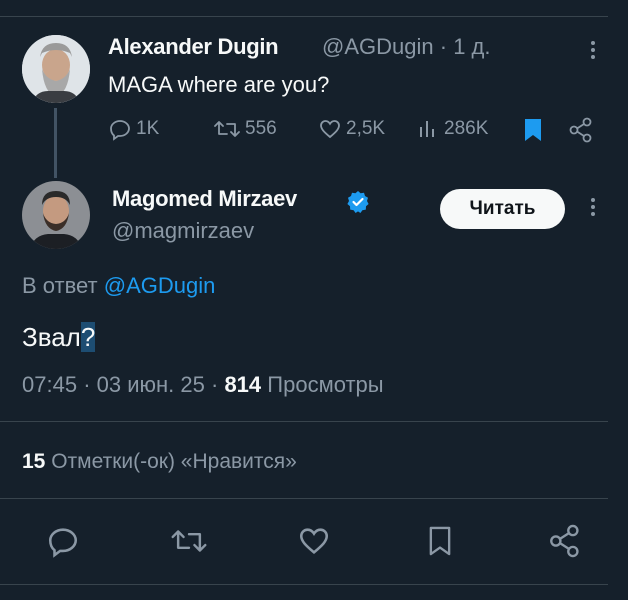 The width and height of the screenshot is (628, 600). What do you see at coordinates (594, 207) in the screenshot?
I see `reply-more-icon` at bounding box center [594, 207].